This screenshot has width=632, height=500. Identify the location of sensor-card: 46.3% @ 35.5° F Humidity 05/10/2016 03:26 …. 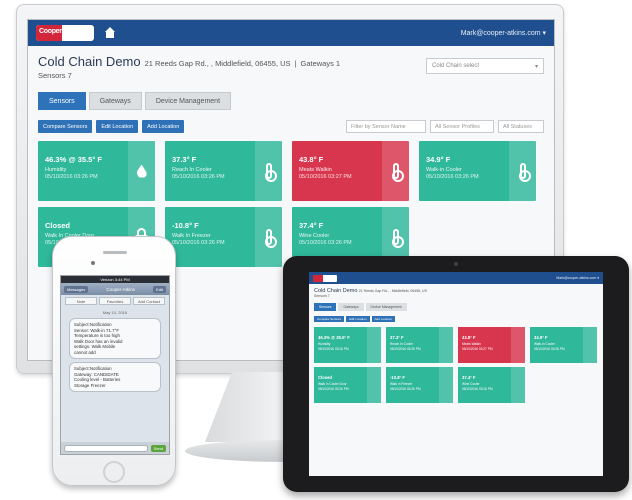
(347, 345).